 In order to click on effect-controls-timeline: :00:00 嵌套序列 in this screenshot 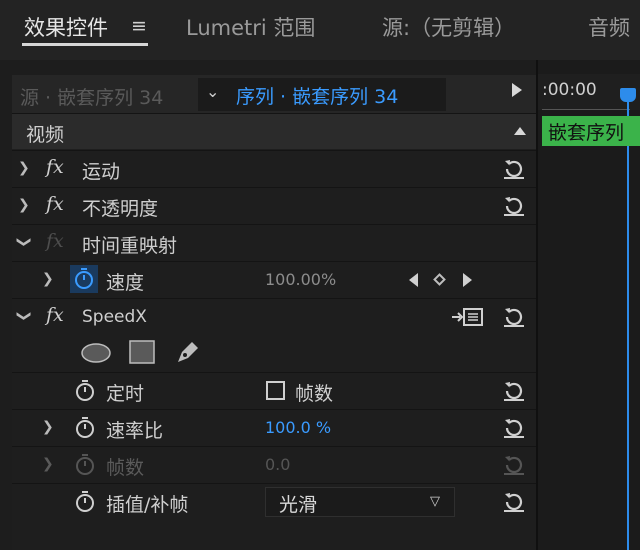, I will do `click(588, 305)`.